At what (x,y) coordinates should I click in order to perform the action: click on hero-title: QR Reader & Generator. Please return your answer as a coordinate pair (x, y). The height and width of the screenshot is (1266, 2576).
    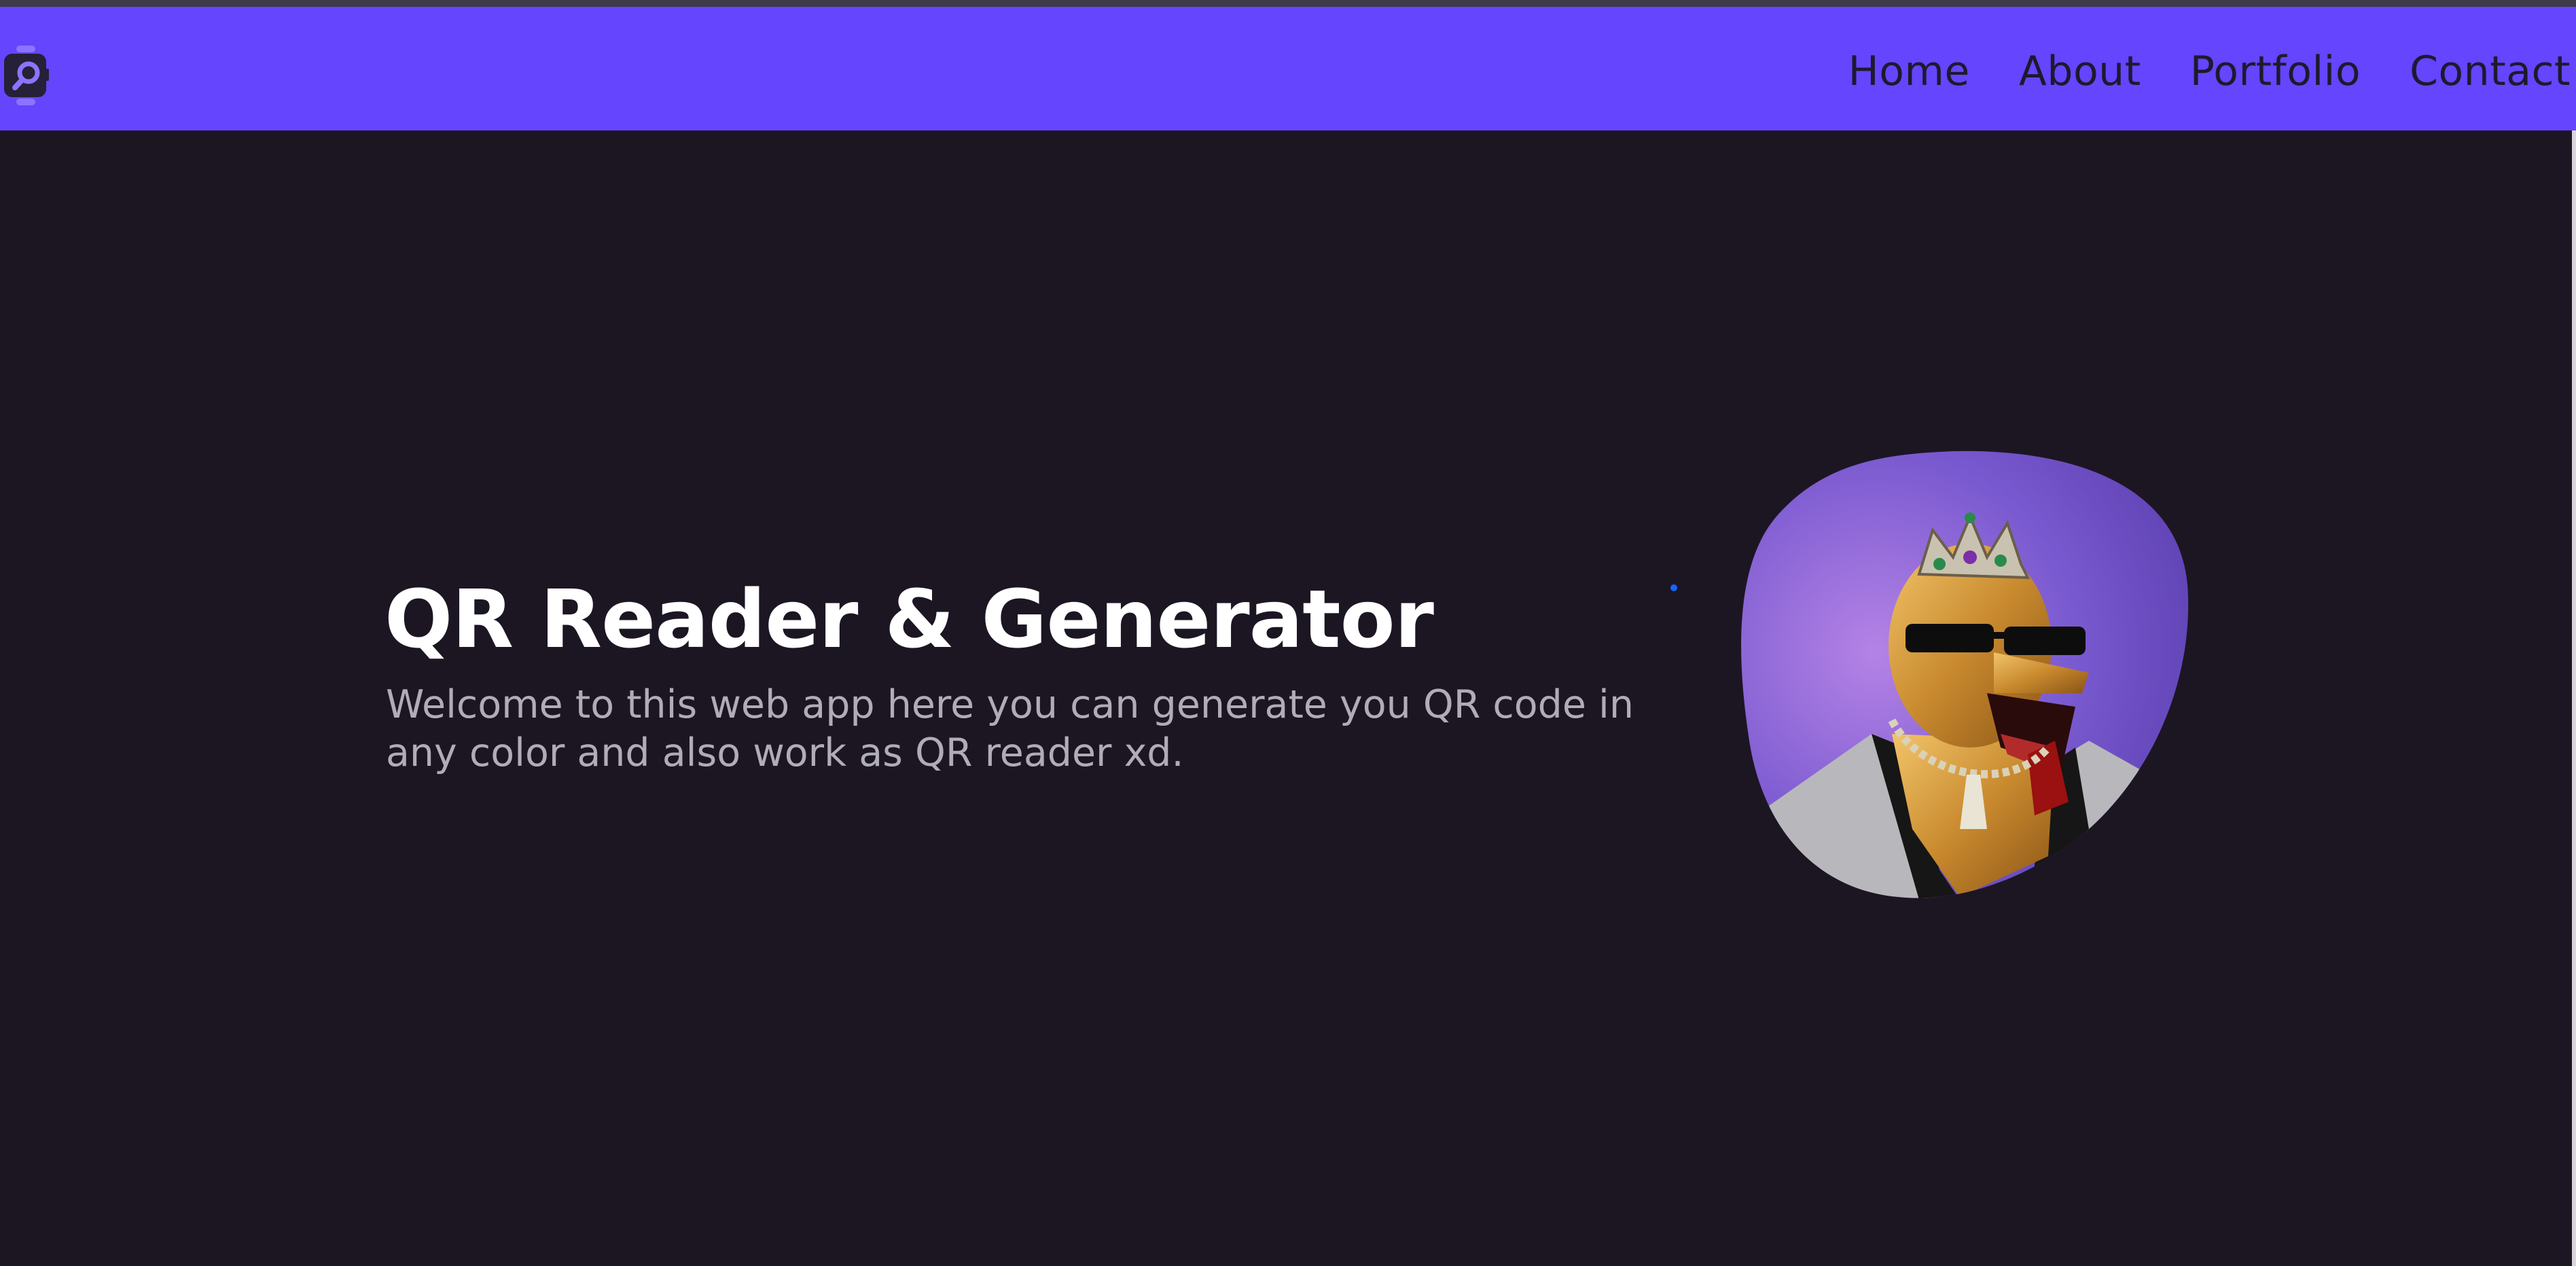
    Looking at the image, I should click on (909, 619).